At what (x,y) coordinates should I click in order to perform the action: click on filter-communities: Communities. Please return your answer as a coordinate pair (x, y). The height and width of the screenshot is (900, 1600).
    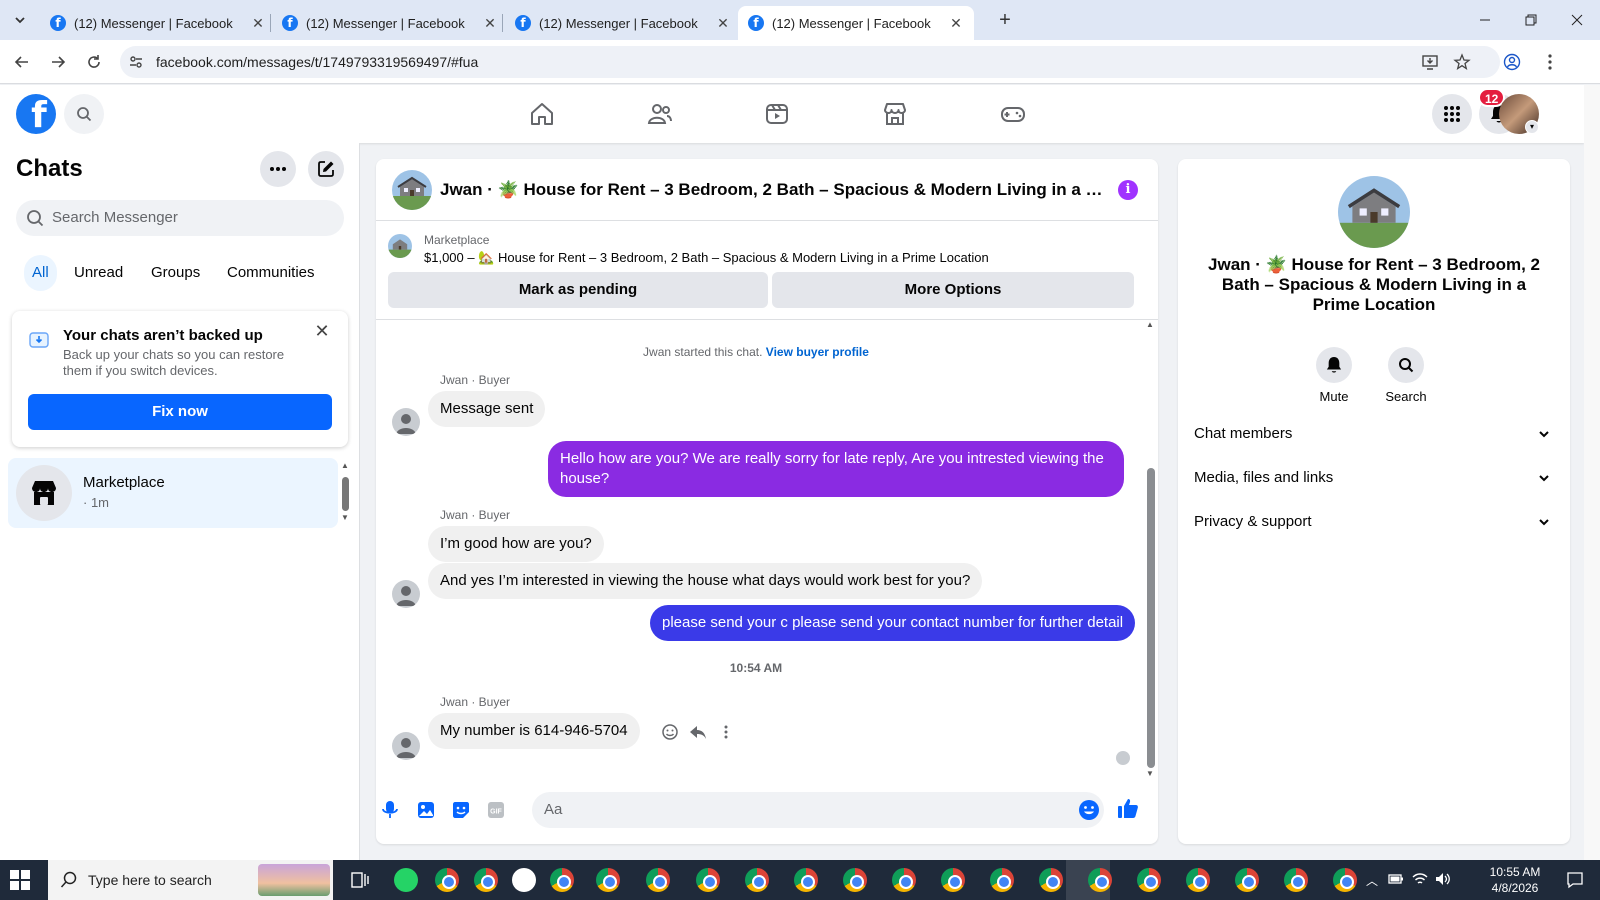
    Looking at the image, I should click on (271, 273).